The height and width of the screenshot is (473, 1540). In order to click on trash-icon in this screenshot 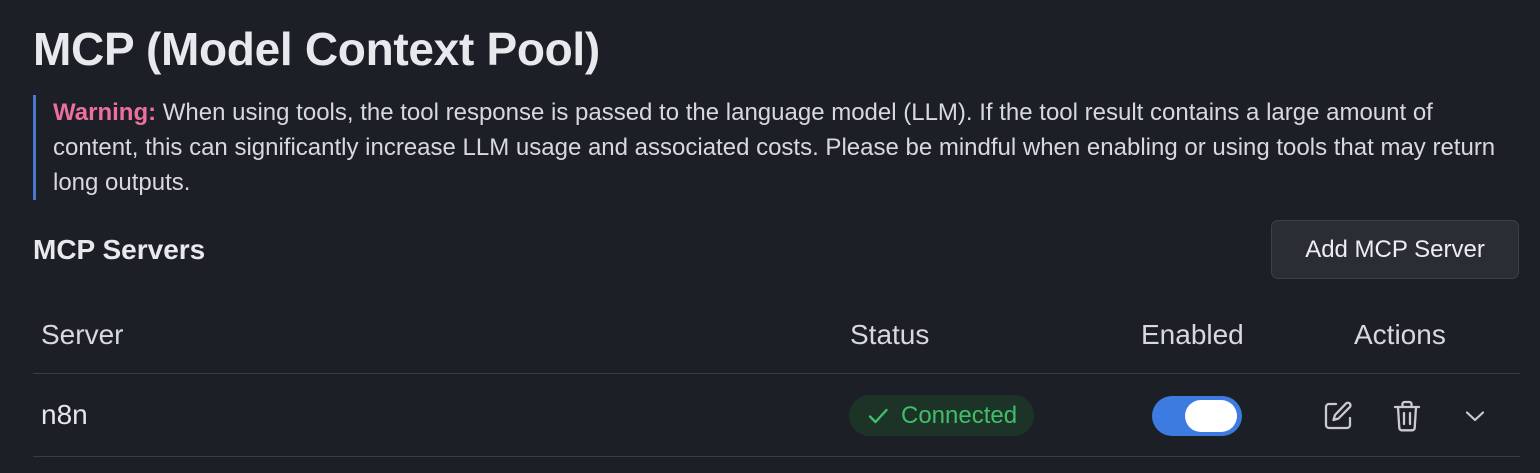, I will do `click(1407, 416)`.